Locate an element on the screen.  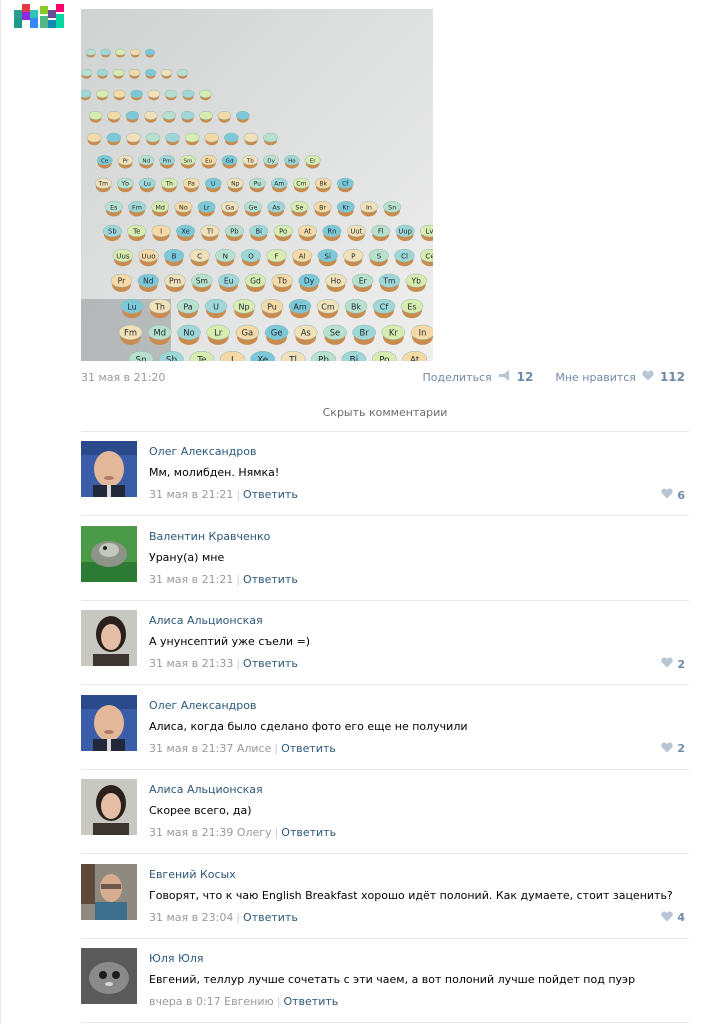
cupcake-element-label: In is located at coordinates (369, 207).